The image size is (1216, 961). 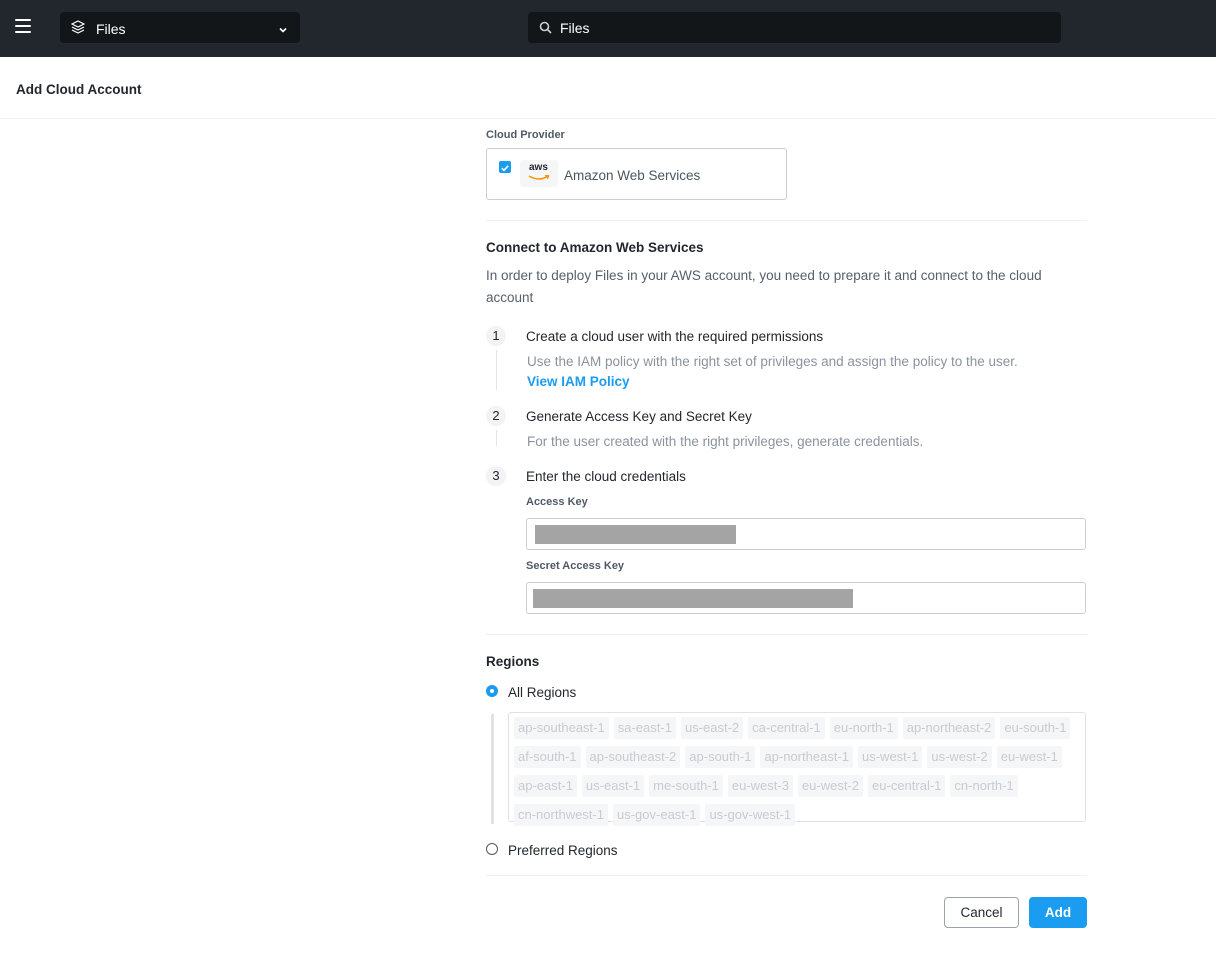 I want to click on step-3-title: Enter the cloud credentials, so click(x=606, y=476).